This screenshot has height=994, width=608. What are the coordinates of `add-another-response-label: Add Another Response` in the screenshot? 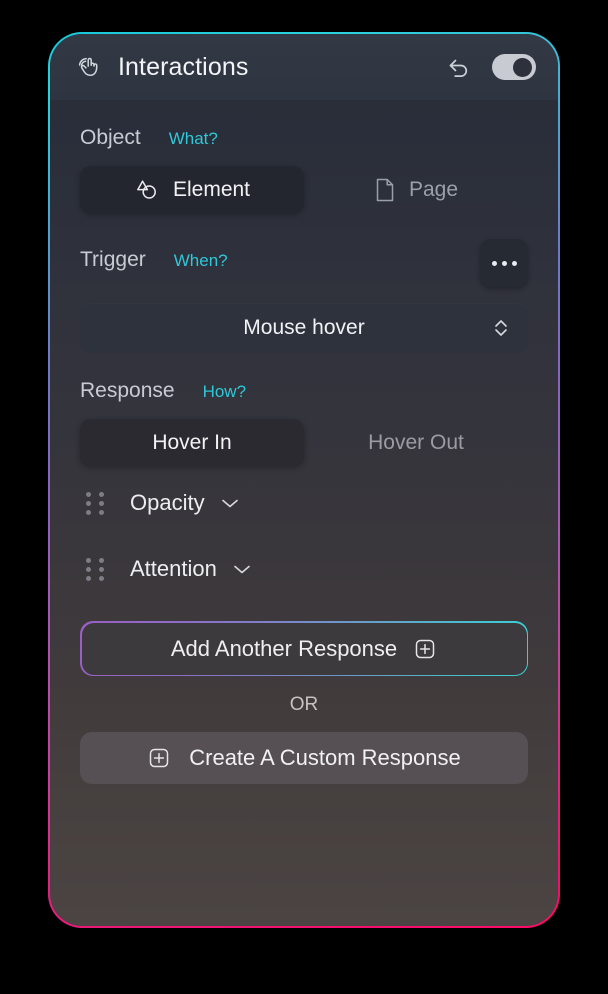 It's located at (284, 648).